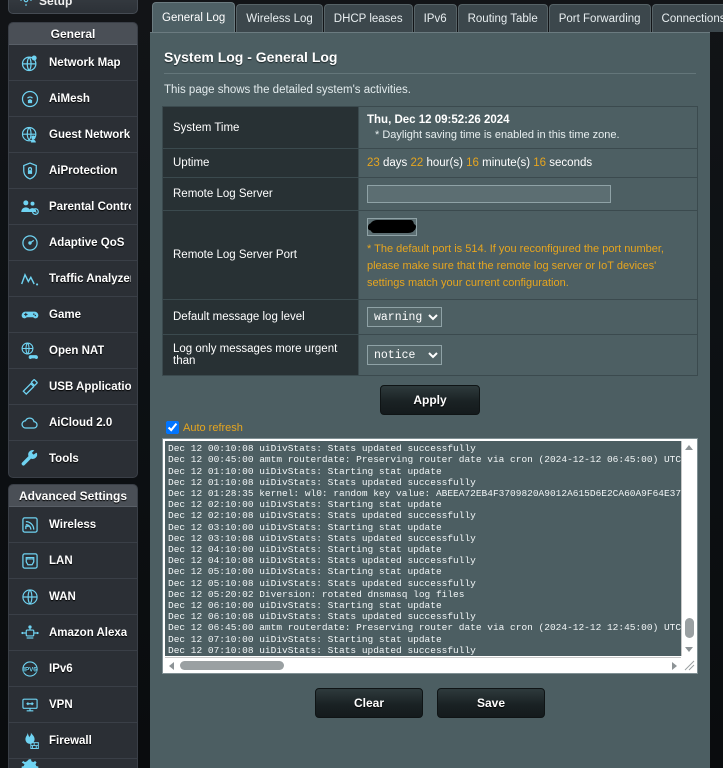  What do you see at coordinates (61, 560) in the screenshot?
I see `sidebar-item-label: LAN` at bounding box center [61, 560].